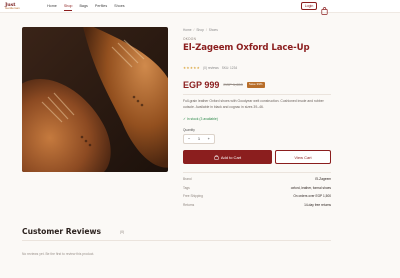 This screenshot has width=400, height=278. What do you see at coordinates (200, 119) in the screenshot?
I see `stock-status: ✓ In stock (3 available)` at bounding box center [200, 119].